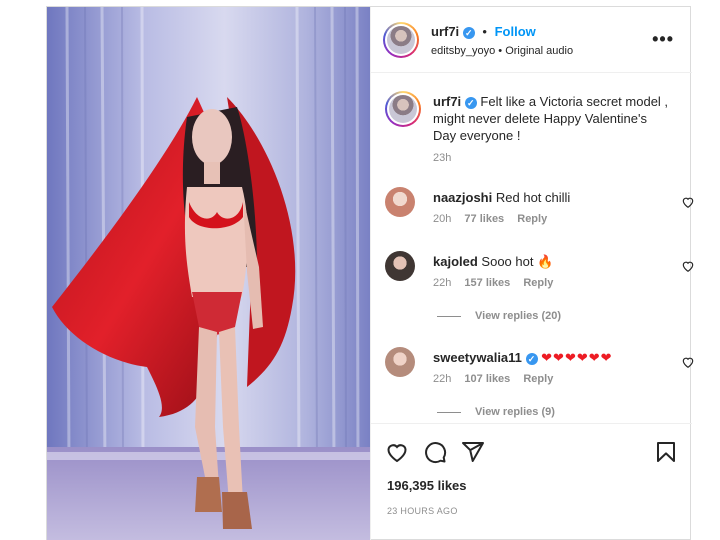  Describe the element at coordinates (577, 357) in the screenshot. I see `hearts-emoji: ❤❤❤❤❤❤` at that location.